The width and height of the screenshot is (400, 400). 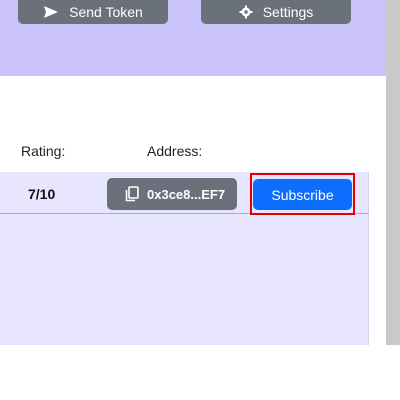 I want to click on gear-icon, so click(x=246, y=12).